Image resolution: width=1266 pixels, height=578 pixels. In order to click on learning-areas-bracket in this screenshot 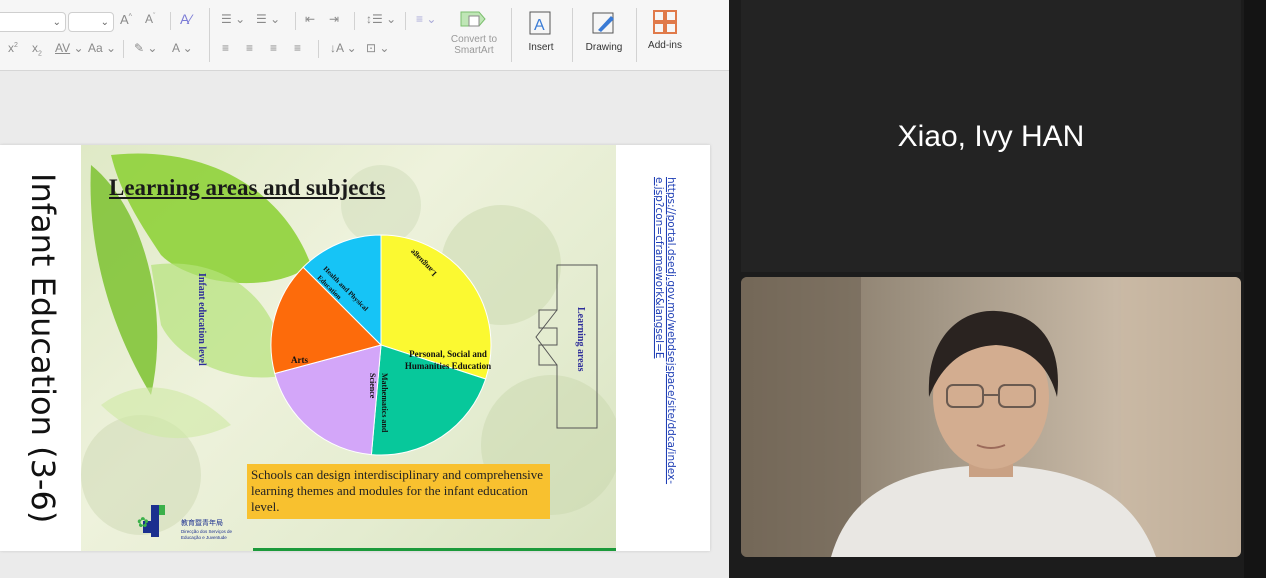, I will do `click(568, 346)`.